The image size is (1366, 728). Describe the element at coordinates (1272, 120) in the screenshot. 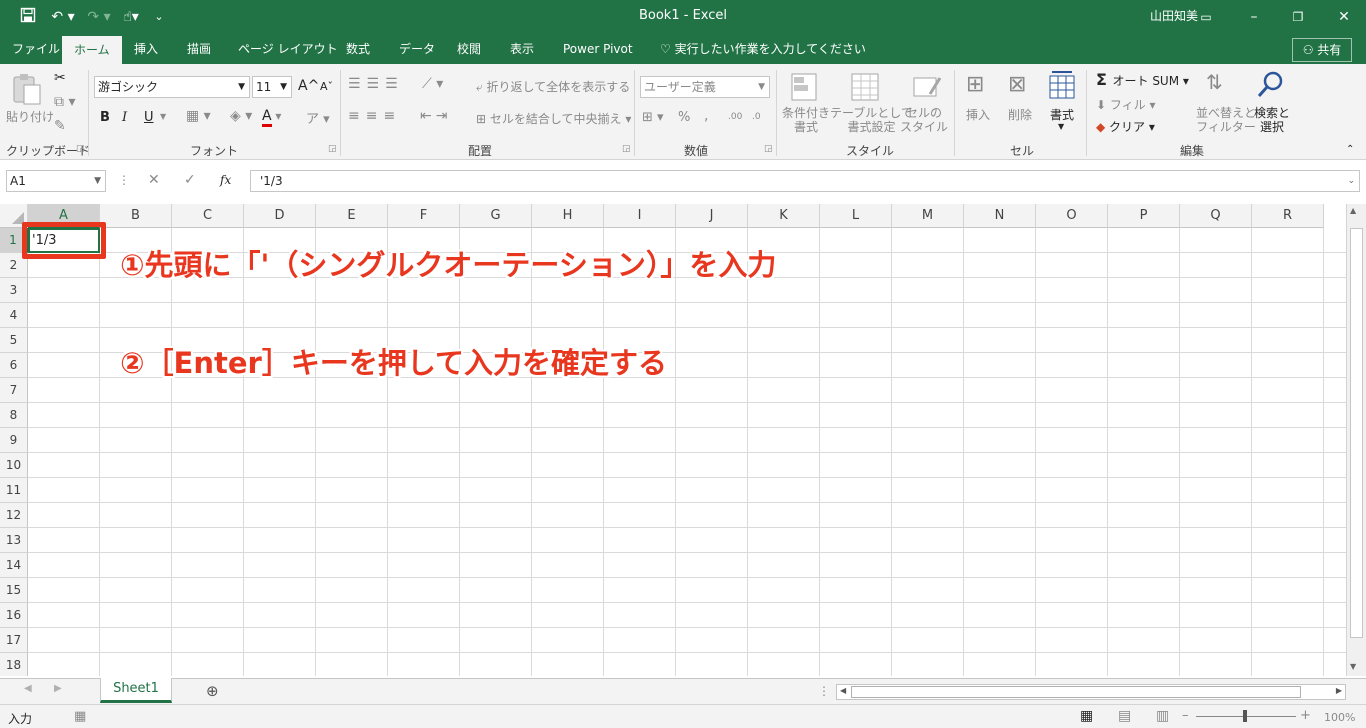

I see `find-select-button: 検索と 選択` at that location.